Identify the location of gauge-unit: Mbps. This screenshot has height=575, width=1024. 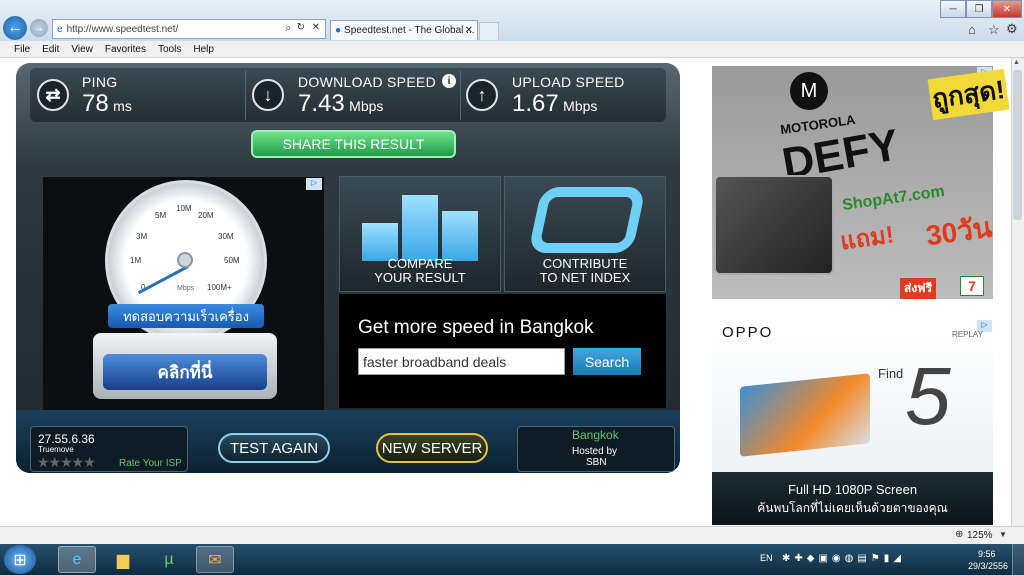
(186, 288).